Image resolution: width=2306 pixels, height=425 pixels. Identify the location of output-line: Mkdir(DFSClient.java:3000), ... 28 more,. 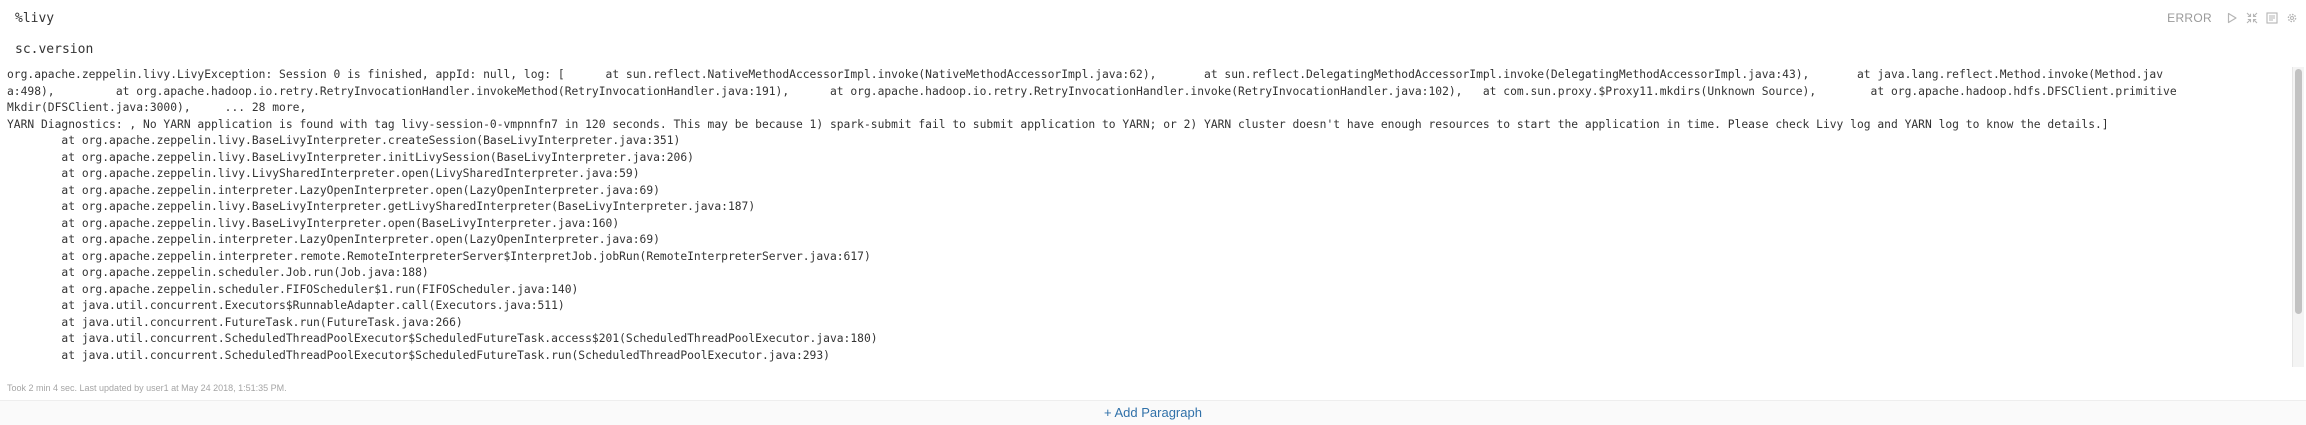
(157, 107).